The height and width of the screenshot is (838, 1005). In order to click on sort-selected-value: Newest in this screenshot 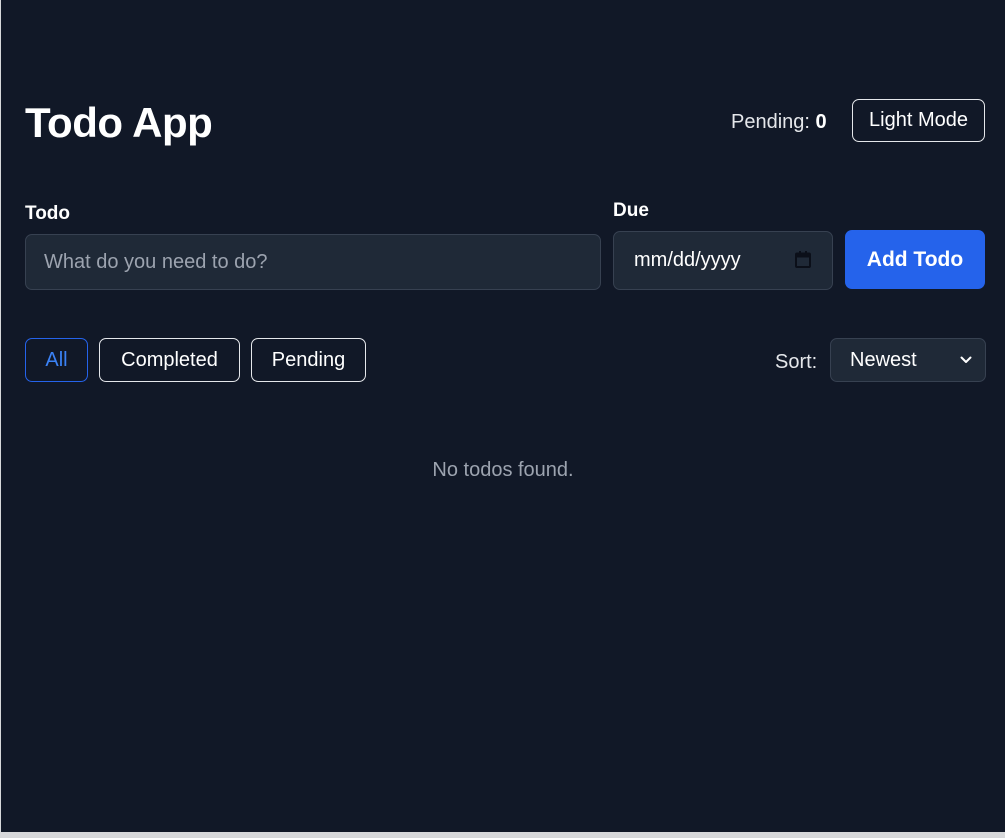, I will do `click(883, 359)`.